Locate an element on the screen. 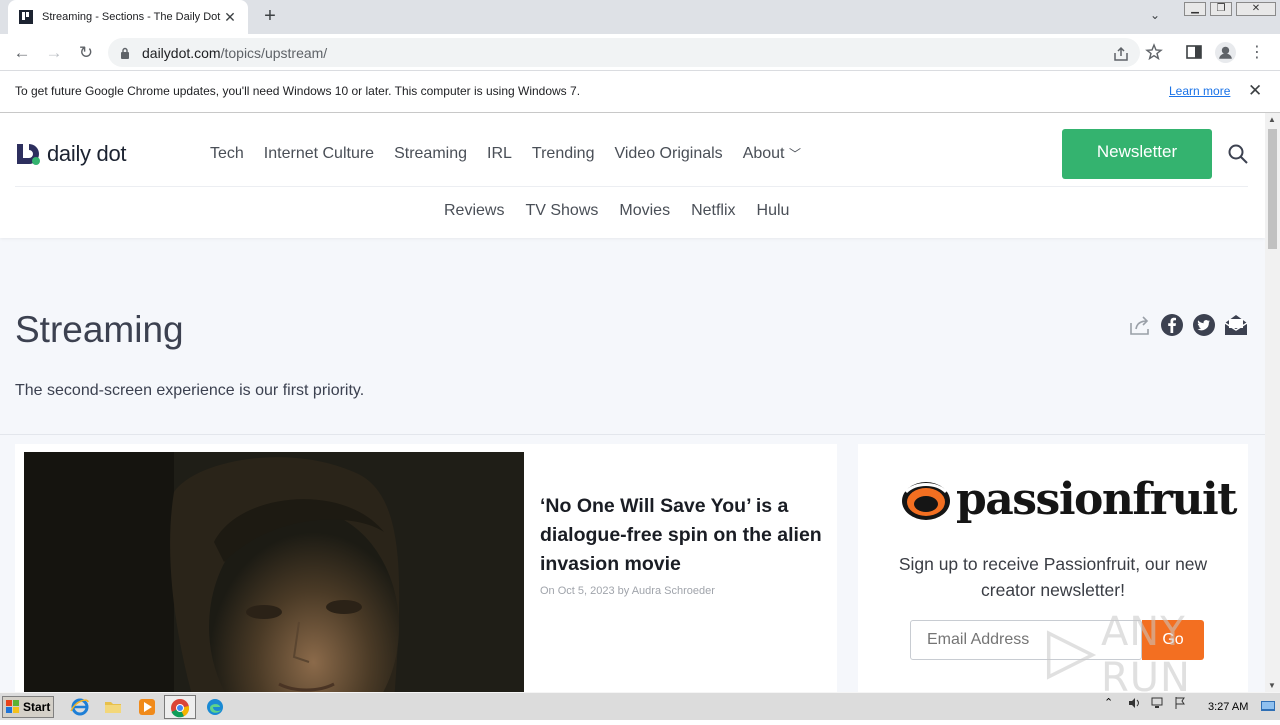  subnav-netflix: Netflix is located at coordinates (713, 211).